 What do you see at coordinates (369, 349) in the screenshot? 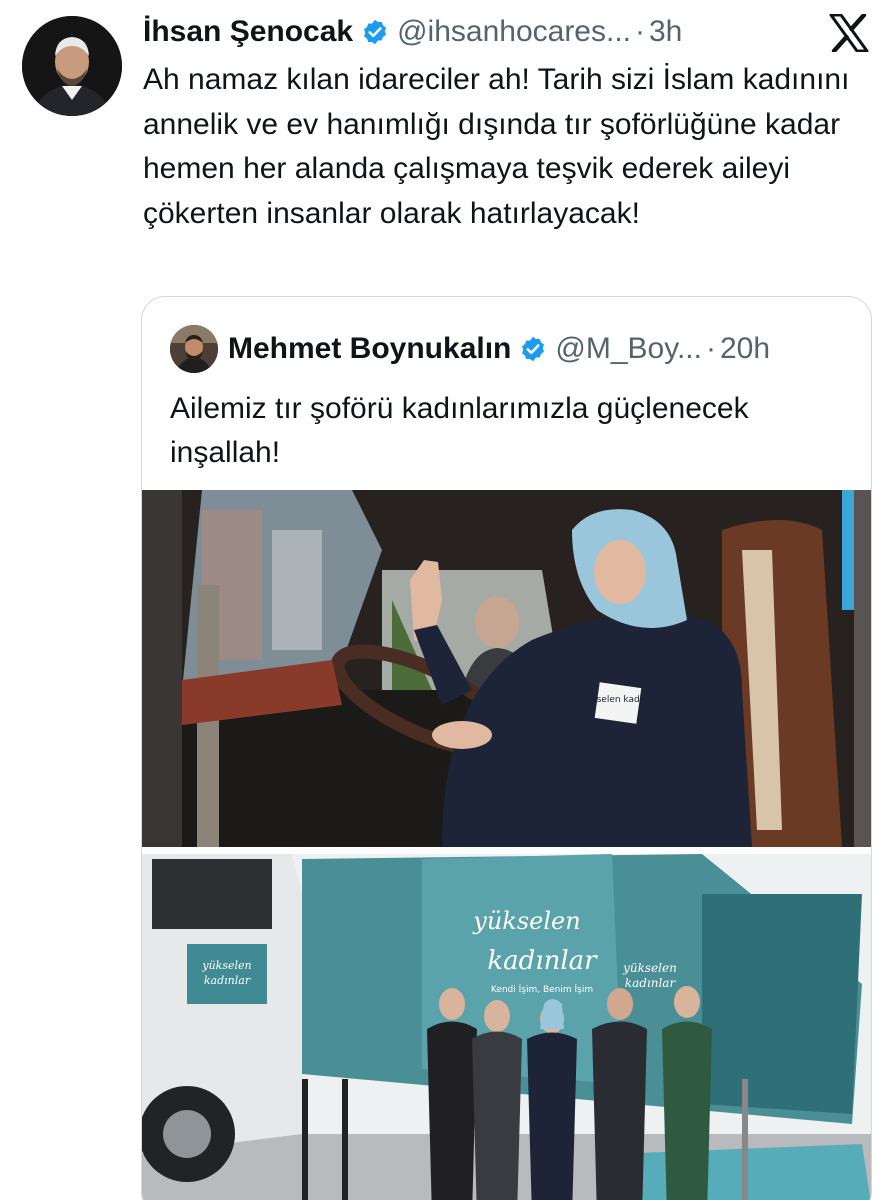
I see `quoted-author-name: Mehmet Boynukalın` at bounding box center [369, 349].